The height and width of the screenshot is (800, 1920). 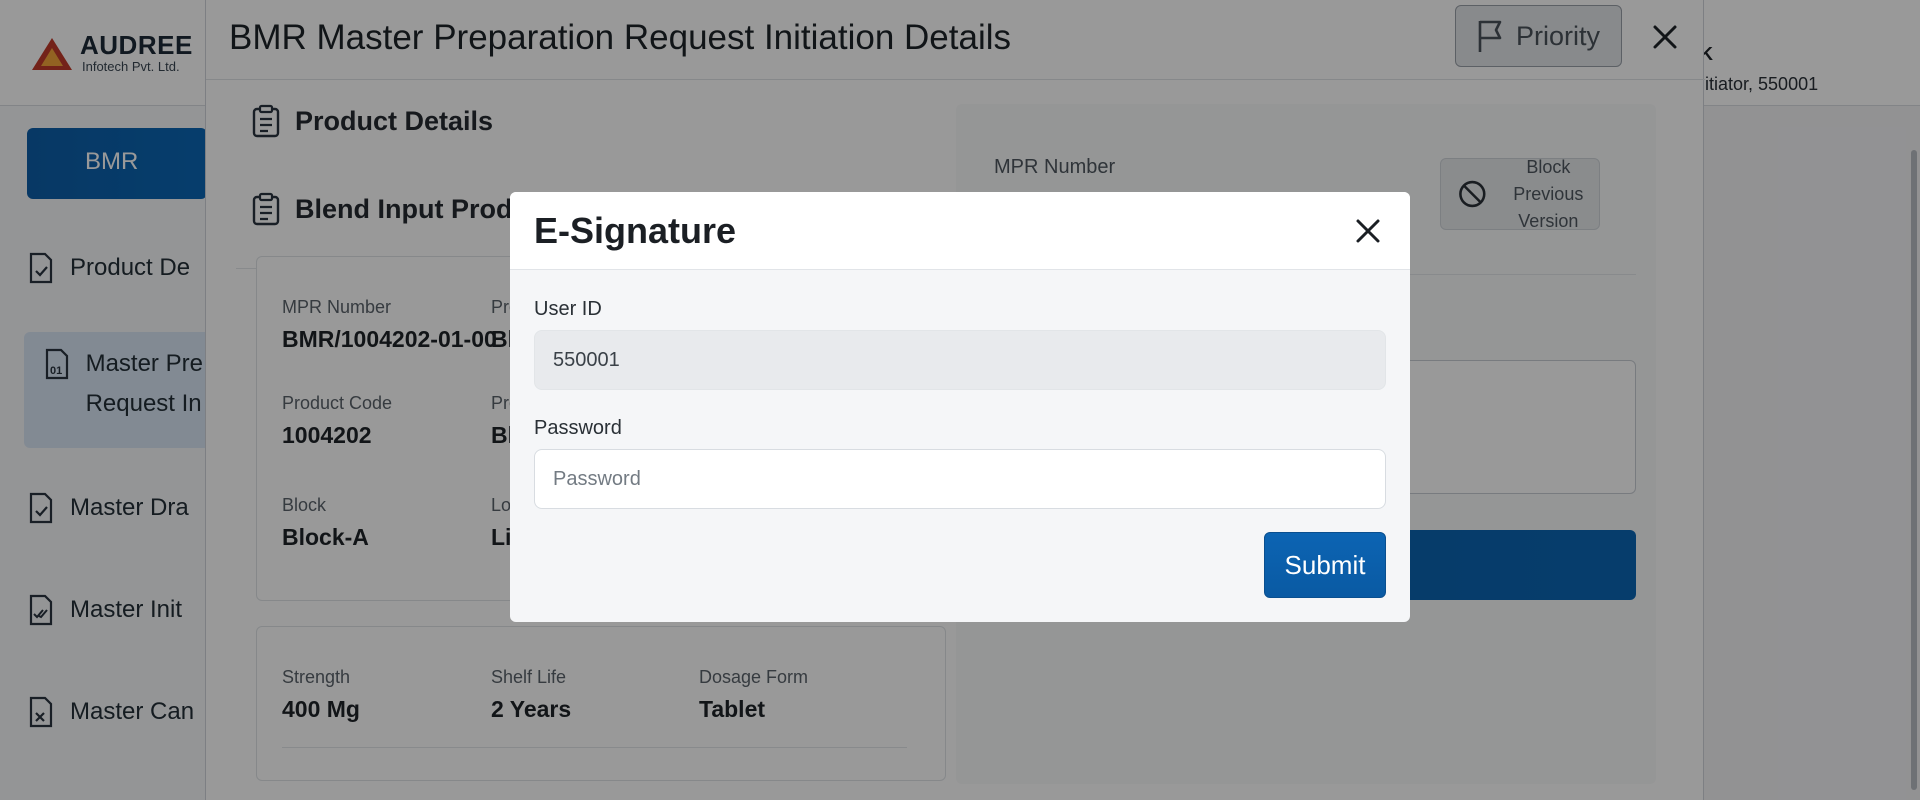 What do you see at coordinates (635, 230) in the screenshot?
I see `modal-title: E-Signature` at bounding box center [635, 230].